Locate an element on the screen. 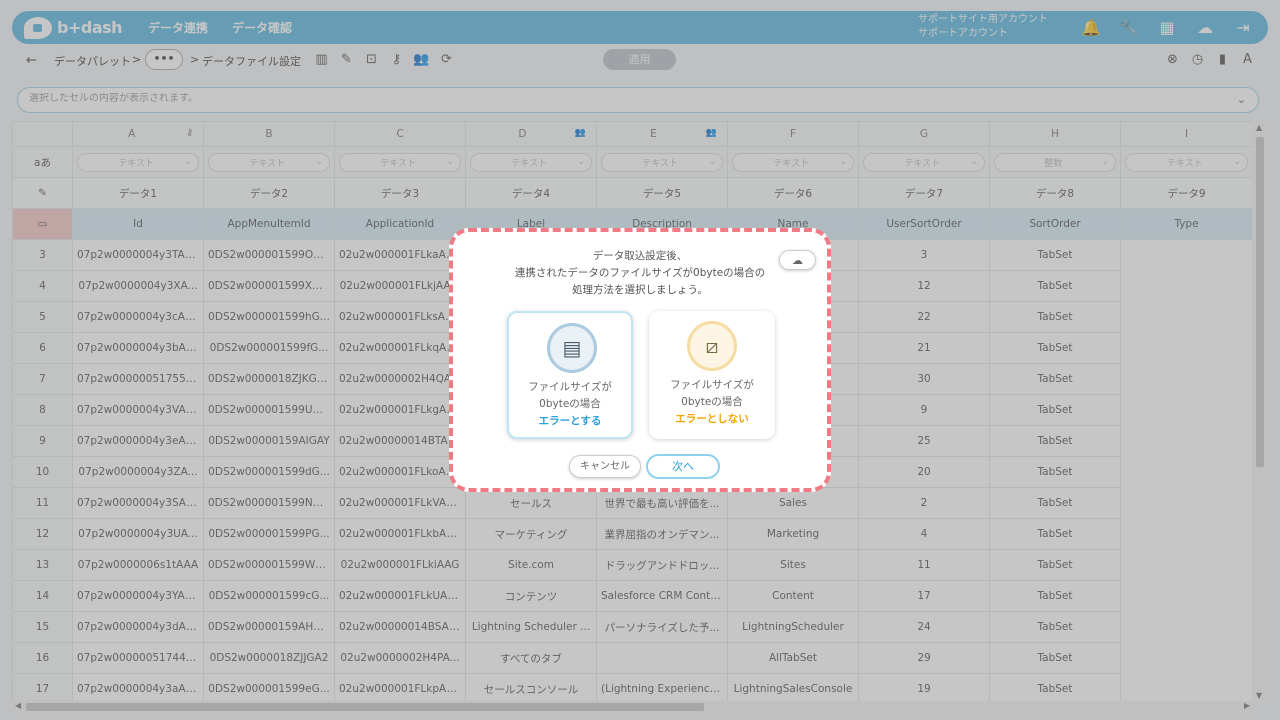 This screenshot has width=1280, height=720. option-do-not-treat-as-error: ⧄ ファイルサイズが 0byteの場合 エラーとしない is located at coordinates (712, 375).